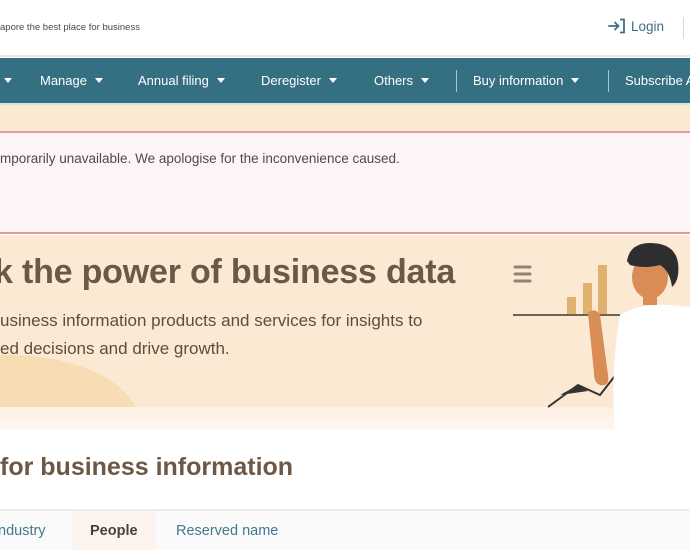 This screenshot has width=690, height=550. Describe the element at coordinates (181, 80) in the screenshot. I see `nav-item-annual-filing: Annual filing` at that location.